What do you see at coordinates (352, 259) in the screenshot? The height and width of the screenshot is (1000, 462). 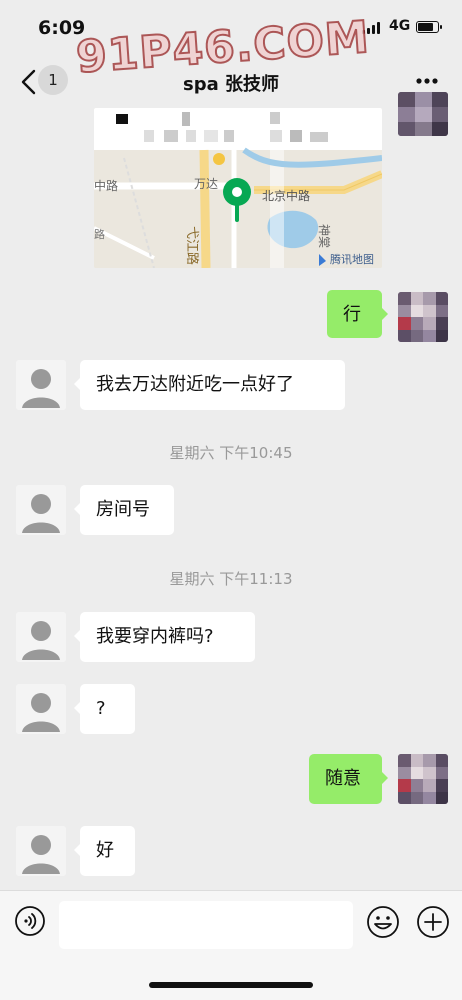 I see `map-provider-label: 腾讯地图` at bounding box center [352, 259].